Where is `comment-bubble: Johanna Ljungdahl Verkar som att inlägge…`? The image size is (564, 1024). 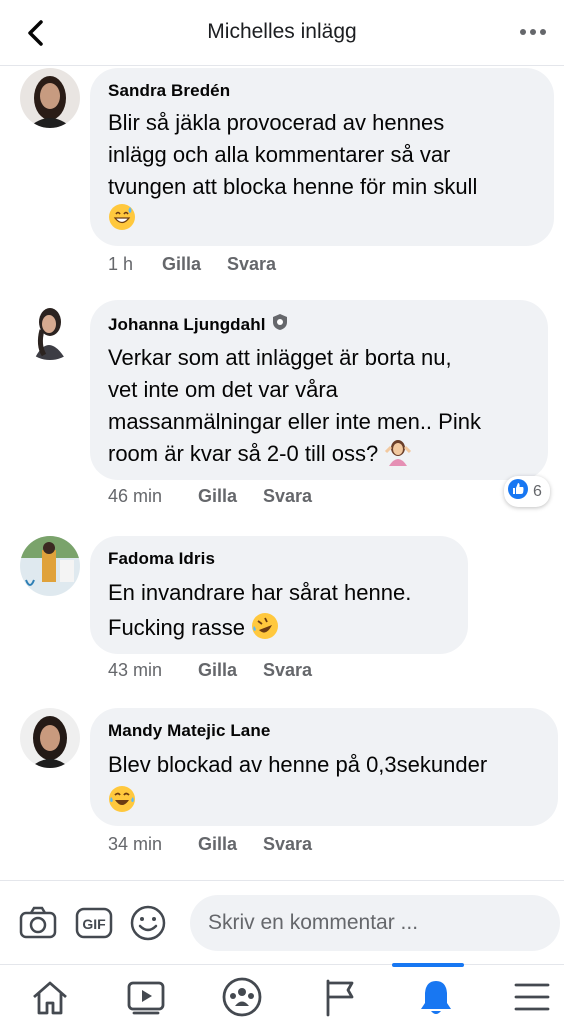
comment-bubble: Johanna Ljungdahl Verkar som att inlägge… is located at coordinates (319, 390).